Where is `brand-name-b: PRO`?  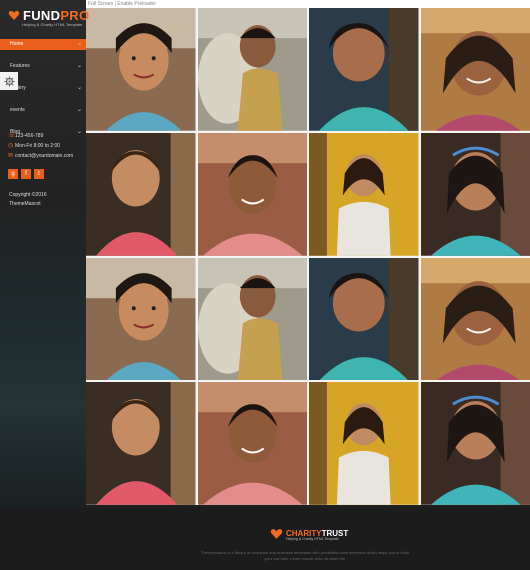 brand-name-b: PRO is located at coordinates (75, 15).